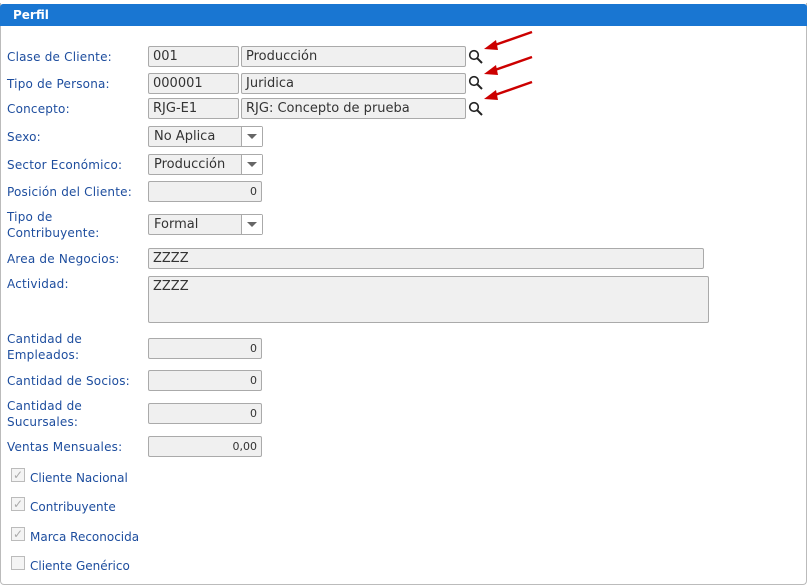 This screenshot has height=586, width=807. I want to click on sector-label: Sector Económico:, so click(65, 165).